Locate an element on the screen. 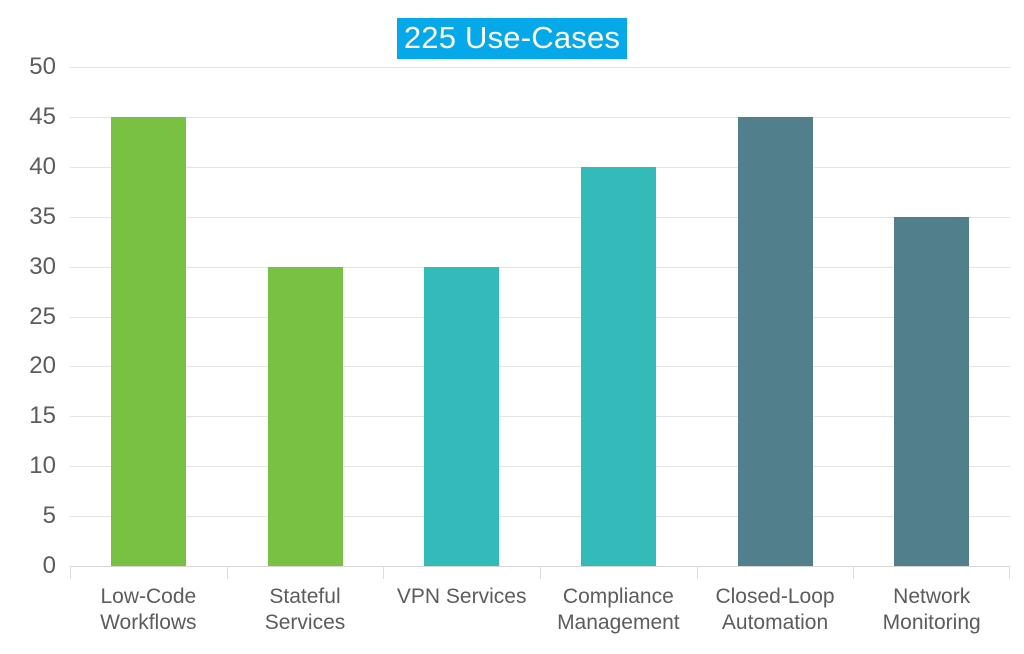  y-axis-tick-label: 25 is located at coordinates (42, 316).